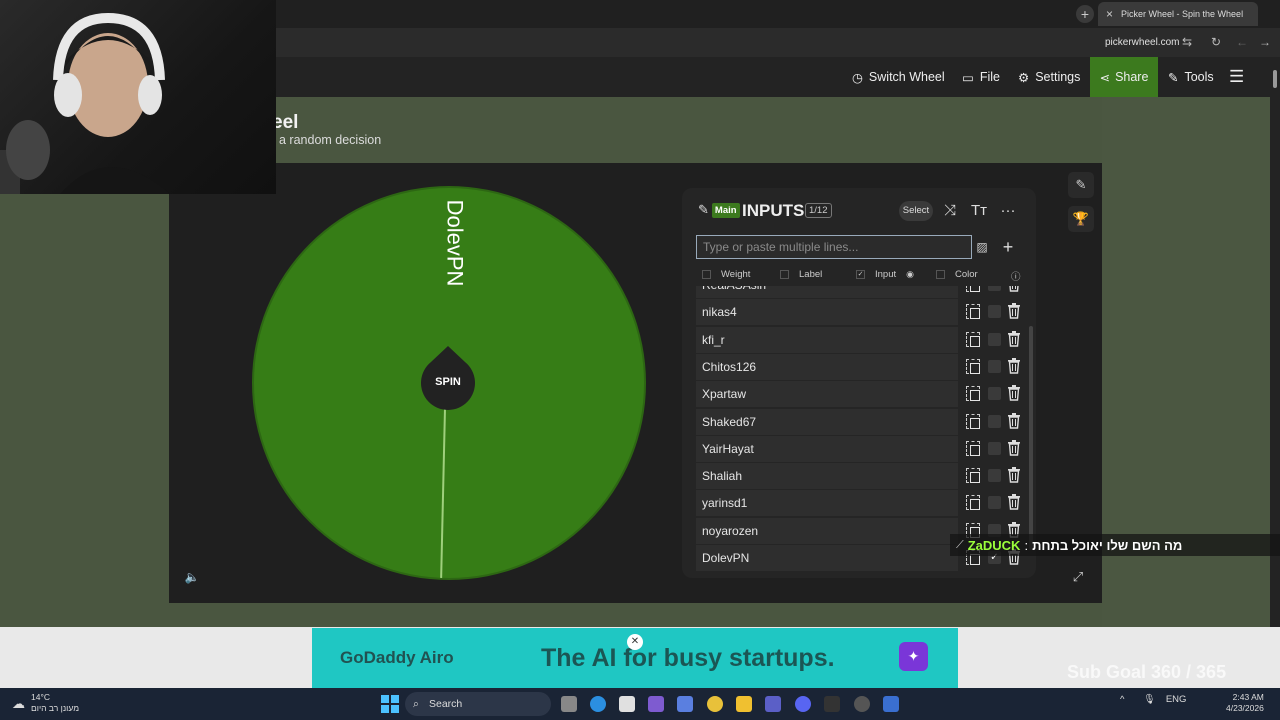  Describe the element at coordinates (1109, 14) in the screenshot. I see `close-tab-icon: ×` at that location.